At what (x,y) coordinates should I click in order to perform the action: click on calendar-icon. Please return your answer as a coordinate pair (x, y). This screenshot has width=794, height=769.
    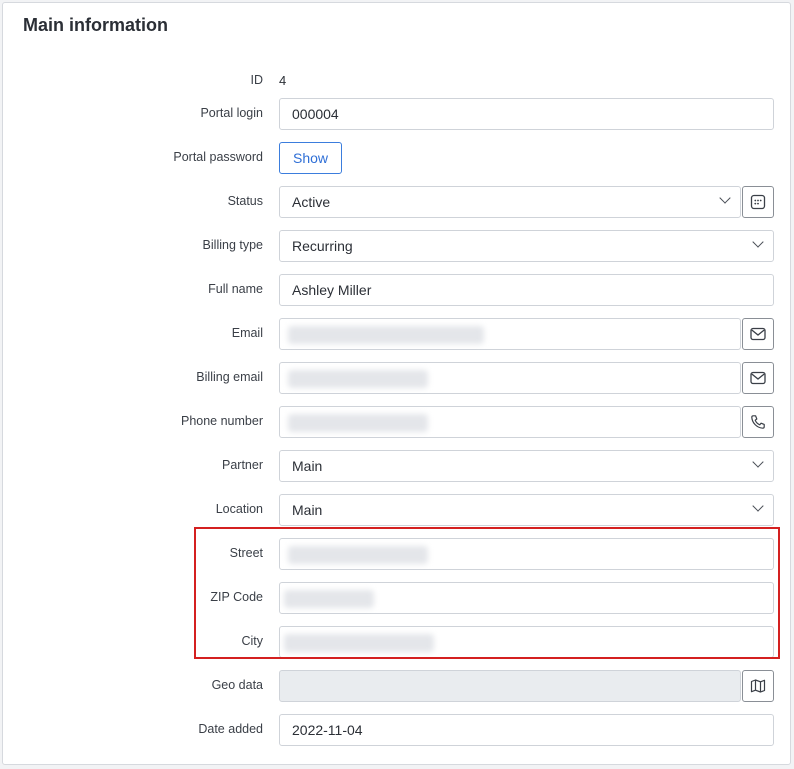
    Looking at the image, I should click on (758, 202).